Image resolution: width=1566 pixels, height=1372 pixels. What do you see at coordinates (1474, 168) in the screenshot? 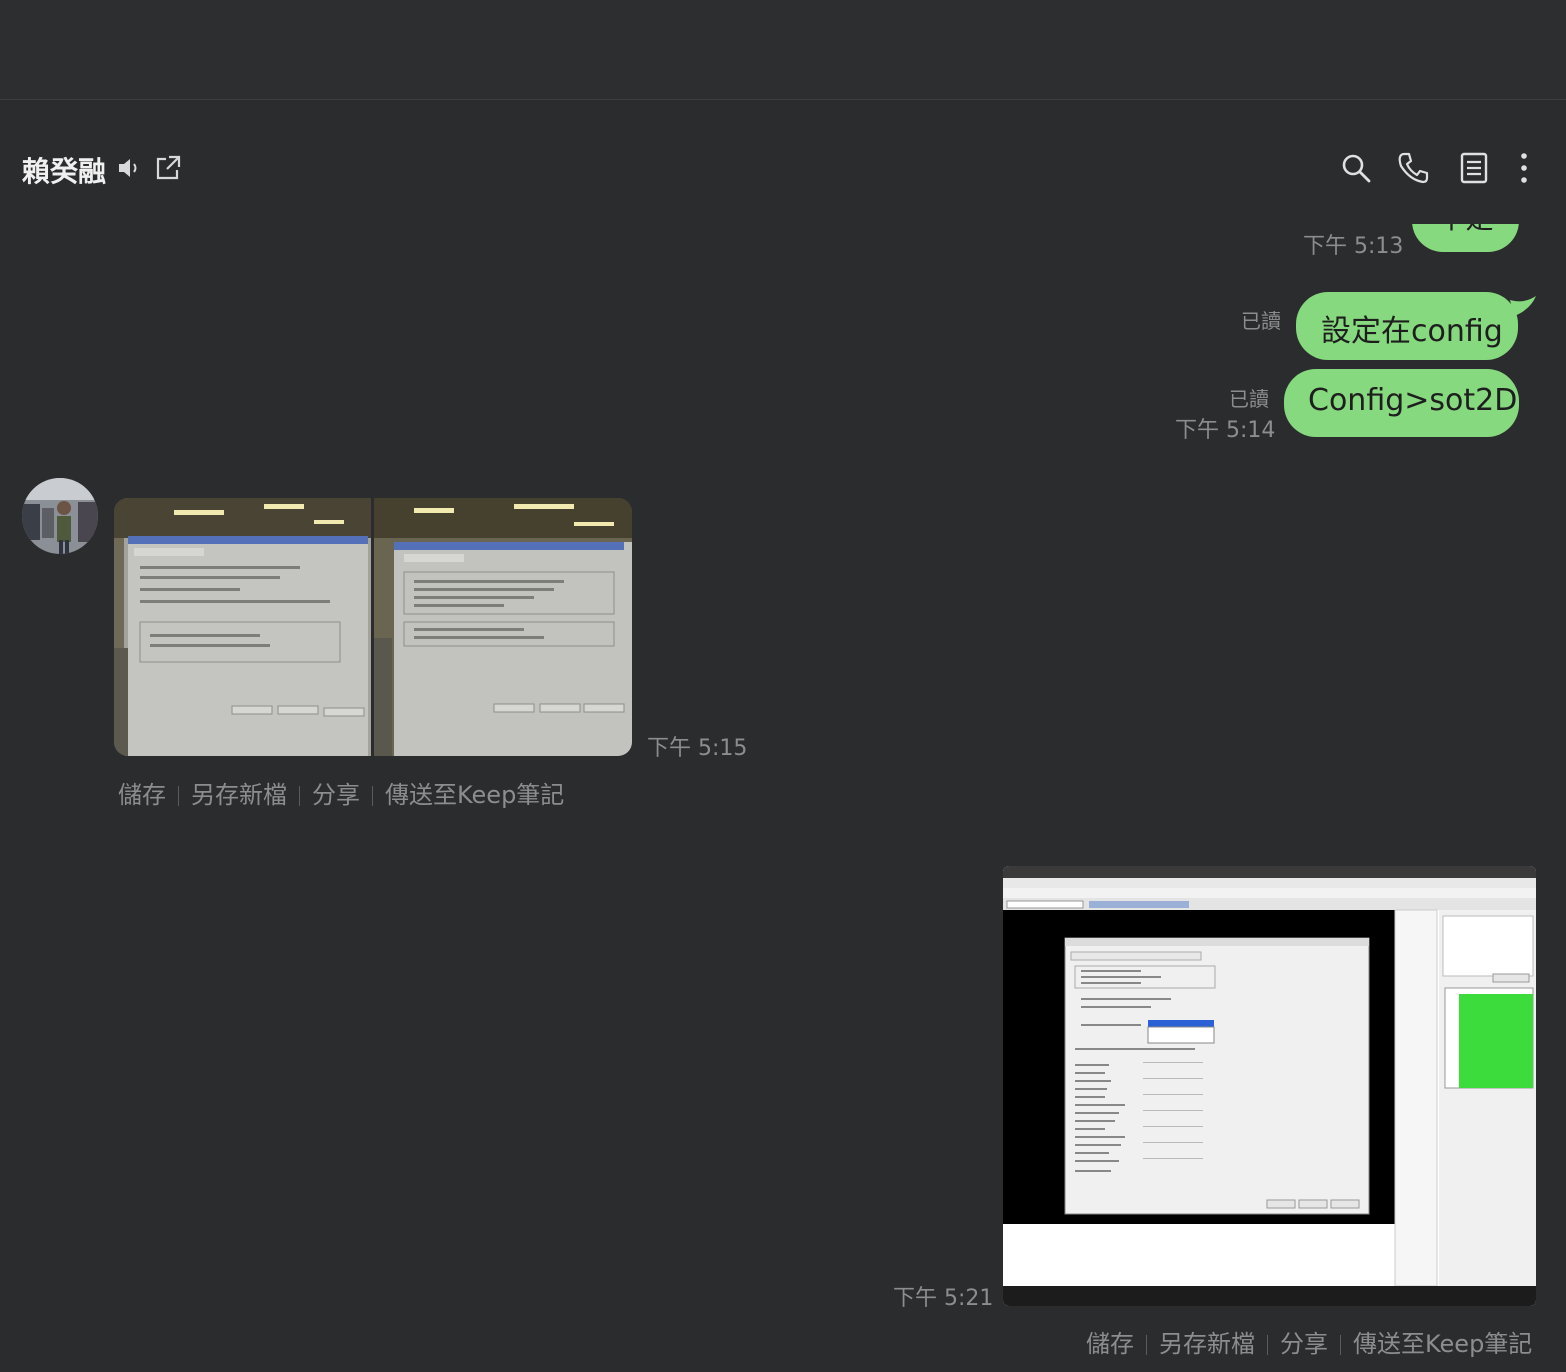
I see `notes-icon` at bounding box center [1474, 168].